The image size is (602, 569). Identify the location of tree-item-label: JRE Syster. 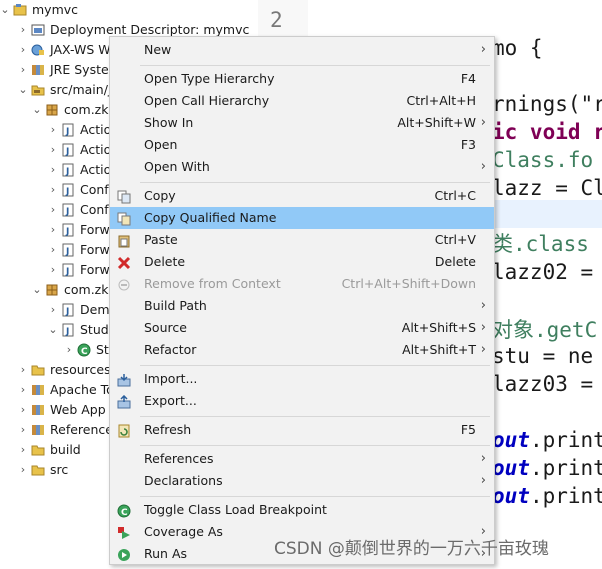
(82, 69).